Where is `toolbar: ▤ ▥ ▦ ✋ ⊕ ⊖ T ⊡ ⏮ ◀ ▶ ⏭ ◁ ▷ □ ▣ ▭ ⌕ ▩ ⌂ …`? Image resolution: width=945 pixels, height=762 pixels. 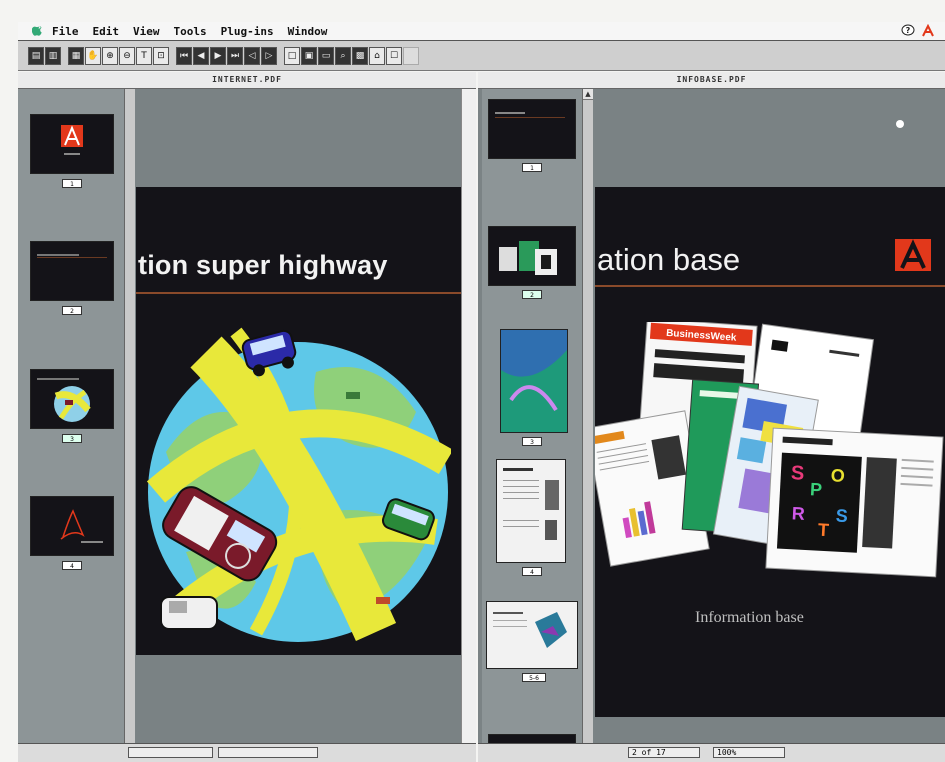 toolbar: ▤ ▥ ▦ ✋ ⊕ ⊖ T ⊡ ⏮ ◀ ▶ ⏭ ◁ ▷ □ ▣ ▭ ⌕ ▩ ⌂ … is located at coordinates (481, 56).